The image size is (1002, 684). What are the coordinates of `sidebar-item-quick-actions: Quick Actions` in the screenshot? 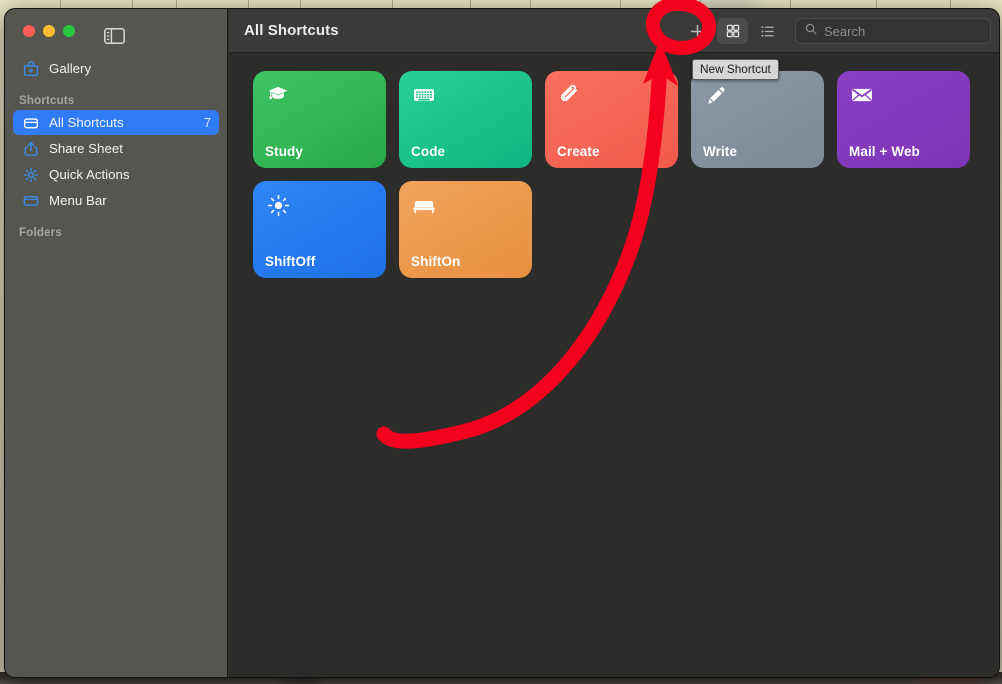 It's located at (116, 174).